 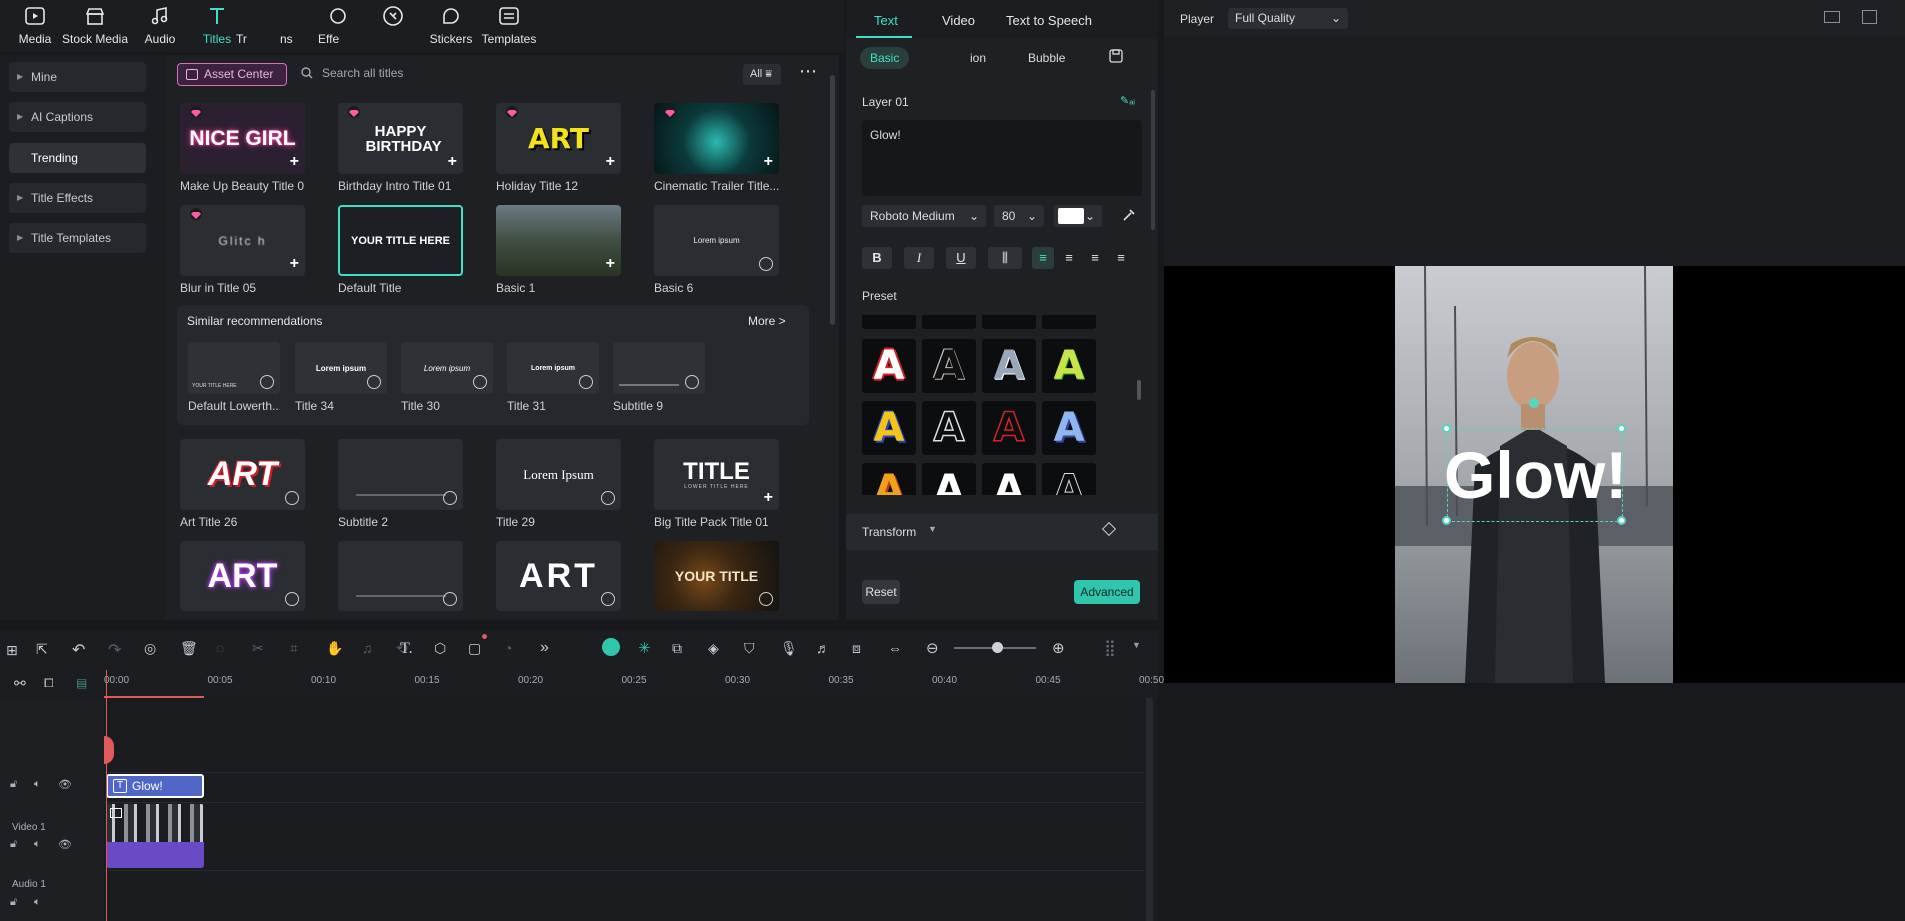 What do you see at coordinates (77, 238) in the screenshot?
I see `sidebar-item-title-templates: ▶ Title Templates` at bounding box center [77, 238].